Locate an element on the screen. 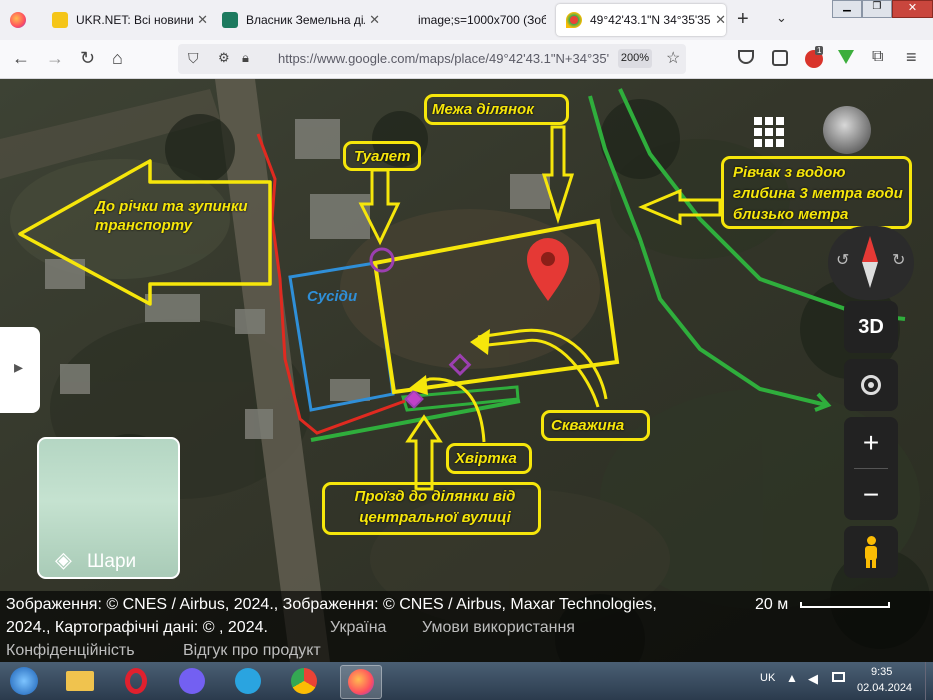 The width and height of the screenshot is (933, 700). street-view-pegman-button is located at coordinates (871, 552).